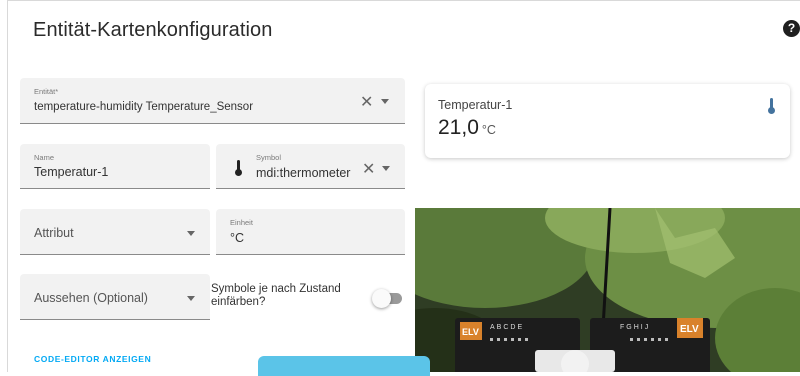  I want to click on preview-name: Temperatur-1, so click(475, 105).